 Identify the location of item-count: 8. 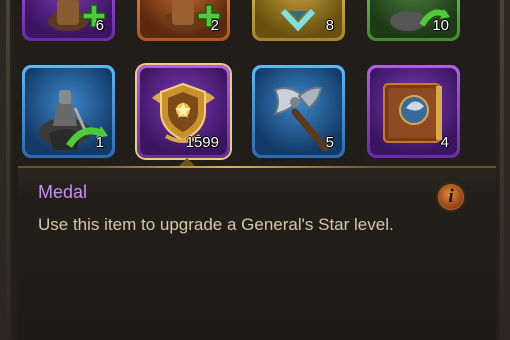
(329, 25).